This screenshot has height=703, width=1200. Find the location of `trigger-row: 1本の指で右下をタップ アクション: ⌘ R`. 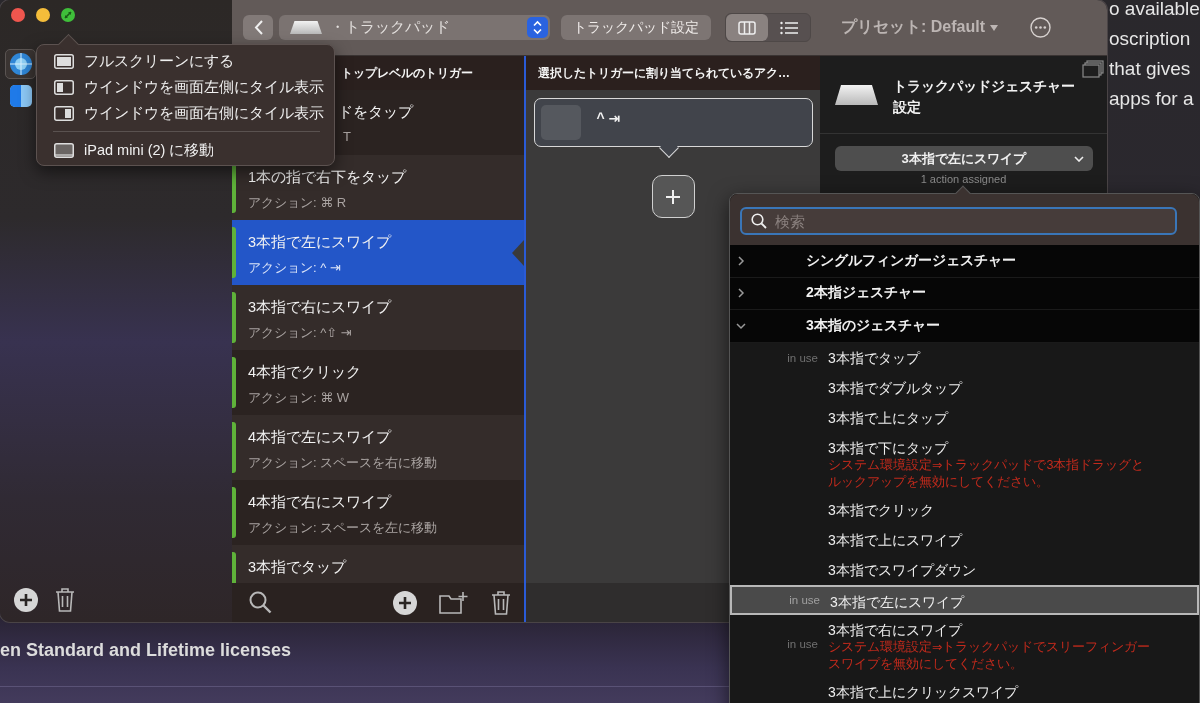

trigger-row: 1本の指で右下をタップ アクション: ⌘ R is located at coordinates (378, 187).